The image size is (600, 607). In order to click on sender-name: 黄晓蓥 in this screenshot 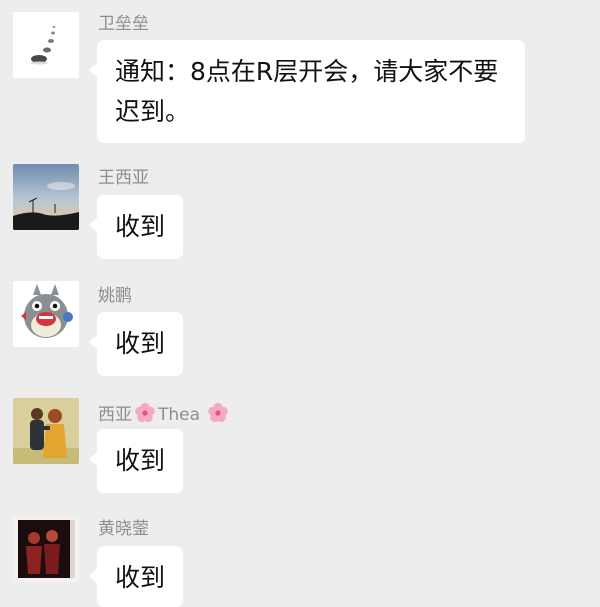, I will do `click(123, 529)`.